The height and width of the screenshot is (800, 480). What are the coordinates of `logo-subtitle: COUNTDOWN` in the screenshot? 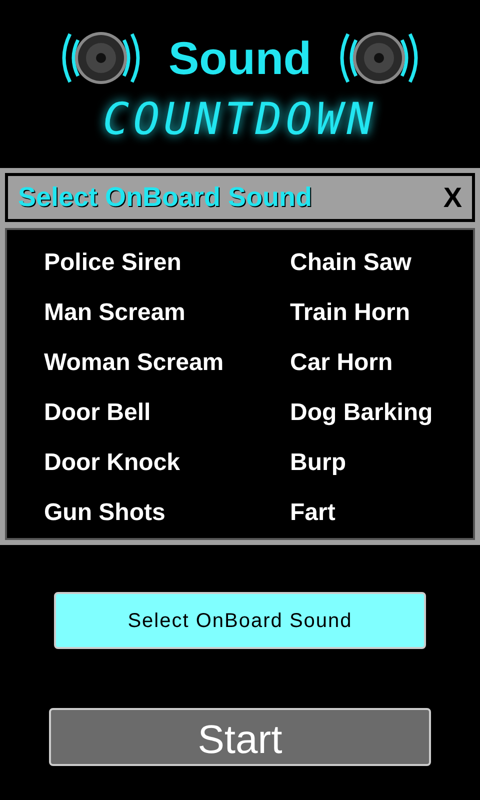 It's located at (240, 120).